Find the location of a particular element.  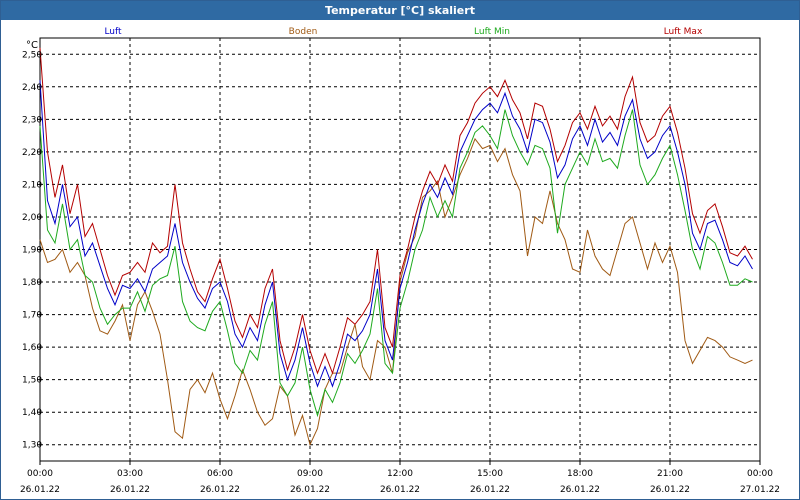

y-tick-label: 2,20 is located at coordinates (32, 153).